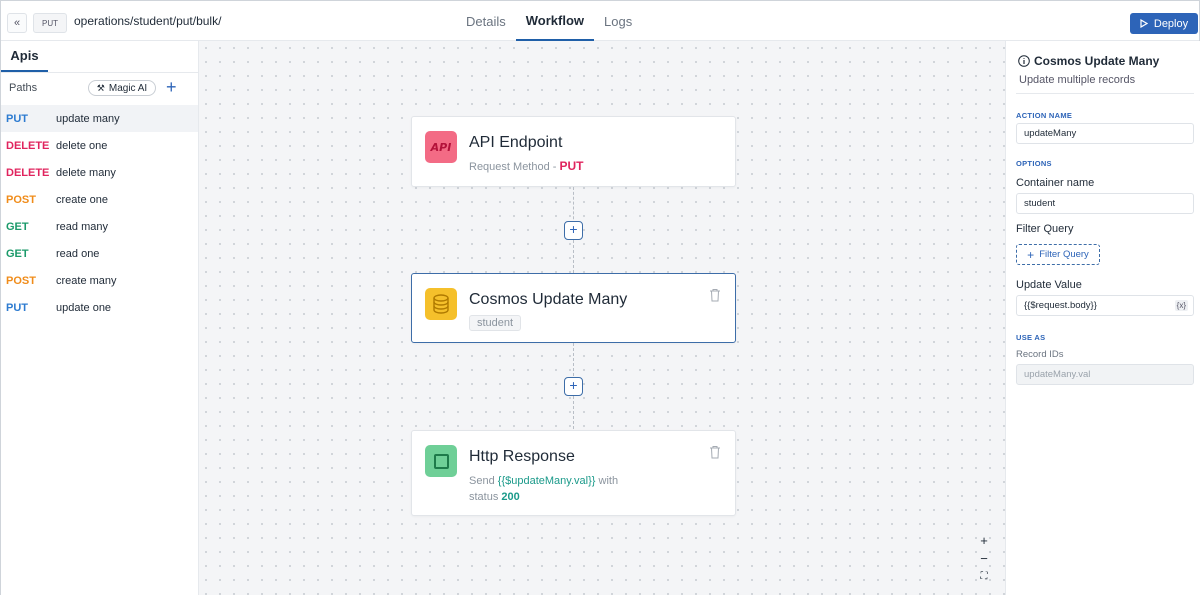 This screenshot has height=595, width=1200. What do you see at coordinates (84, 307) in the screenshot?
I see `route-label: update one` at bounding box center [84, 307].